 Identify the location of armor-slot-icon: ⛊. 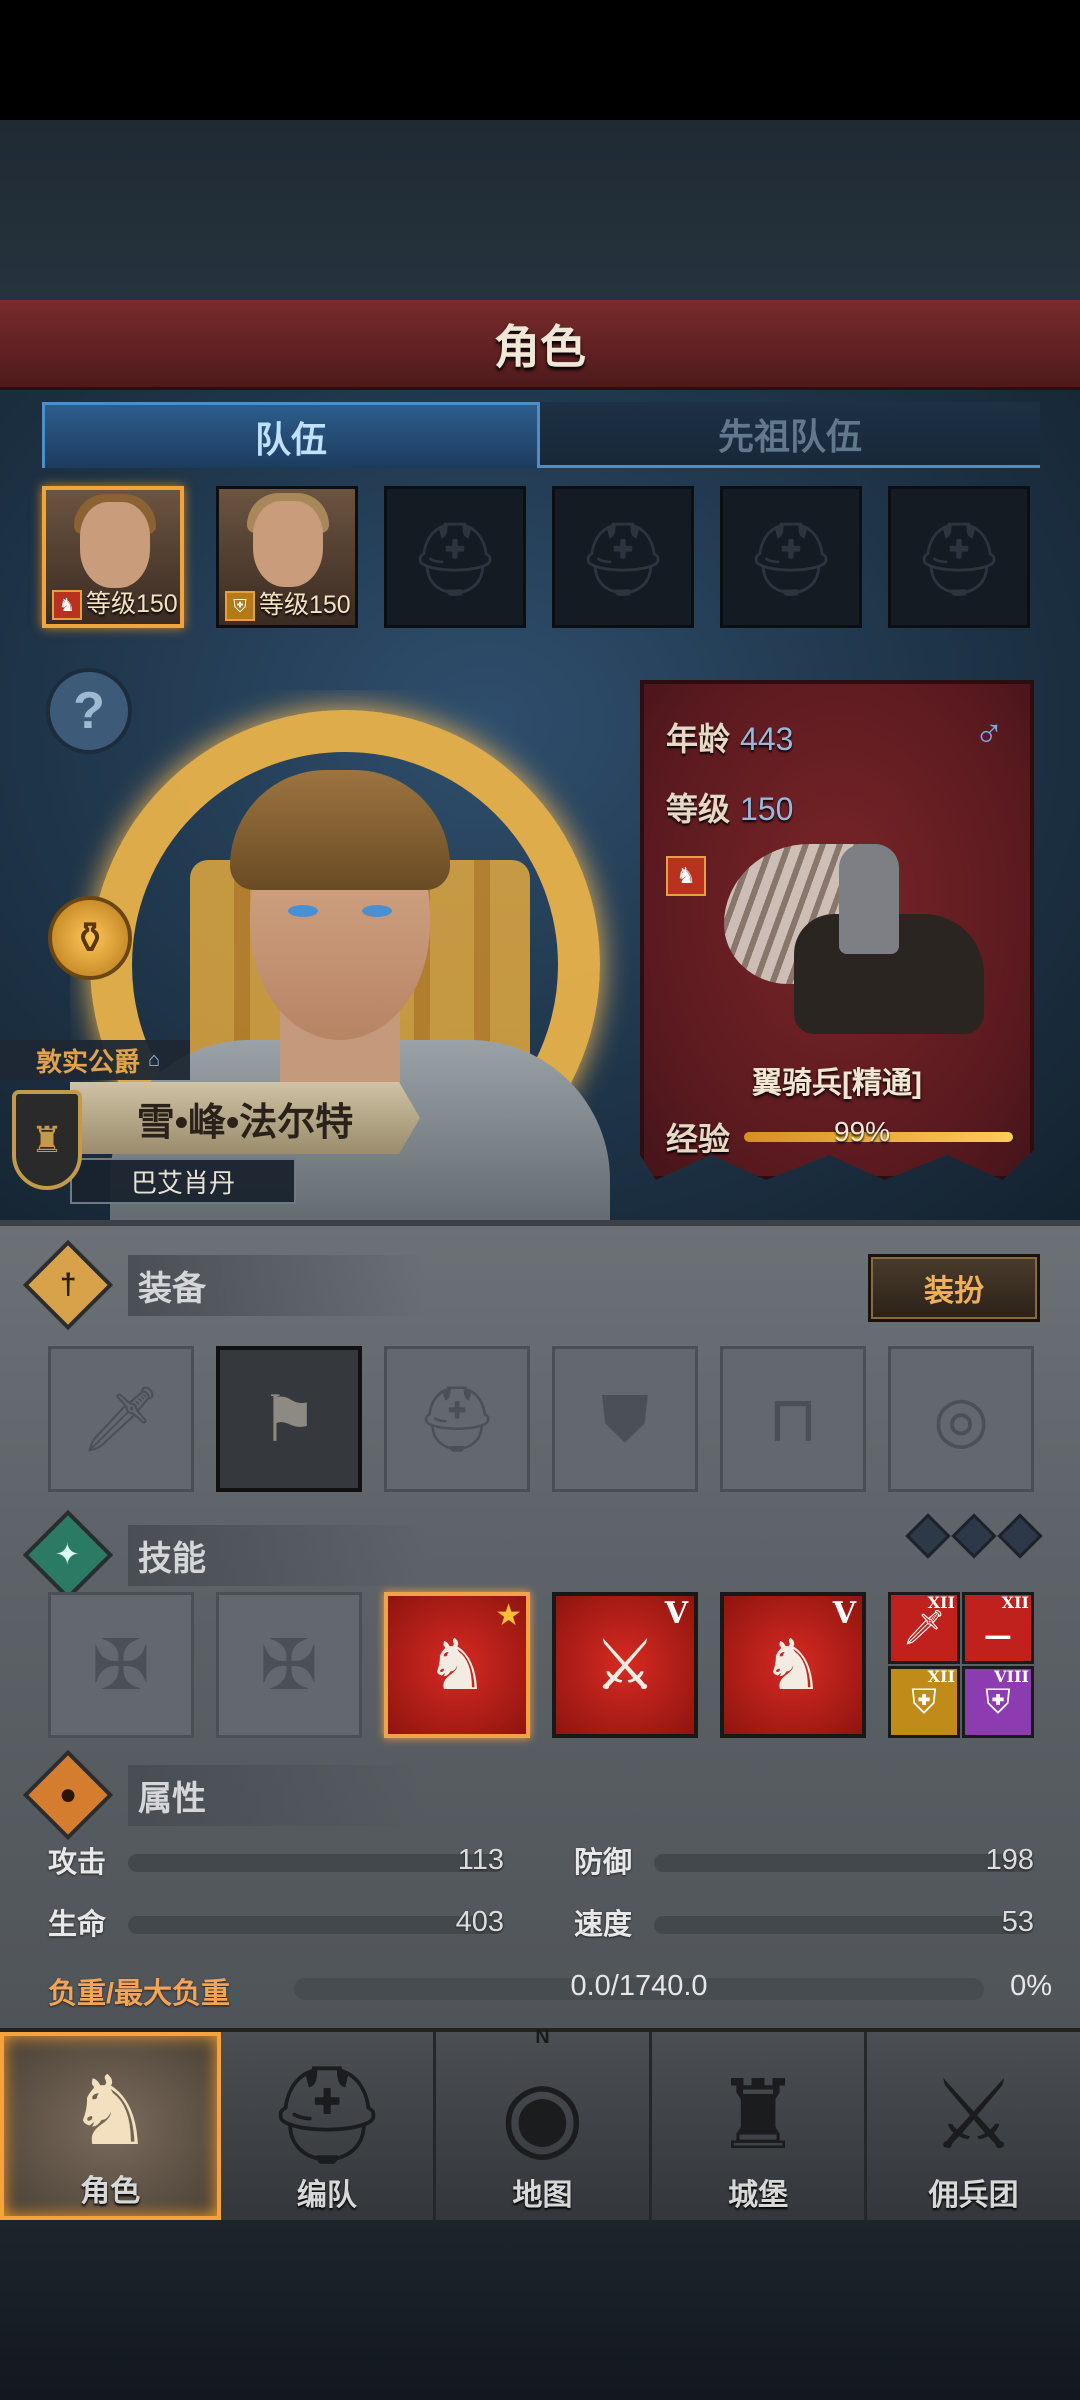
(625, 1419).